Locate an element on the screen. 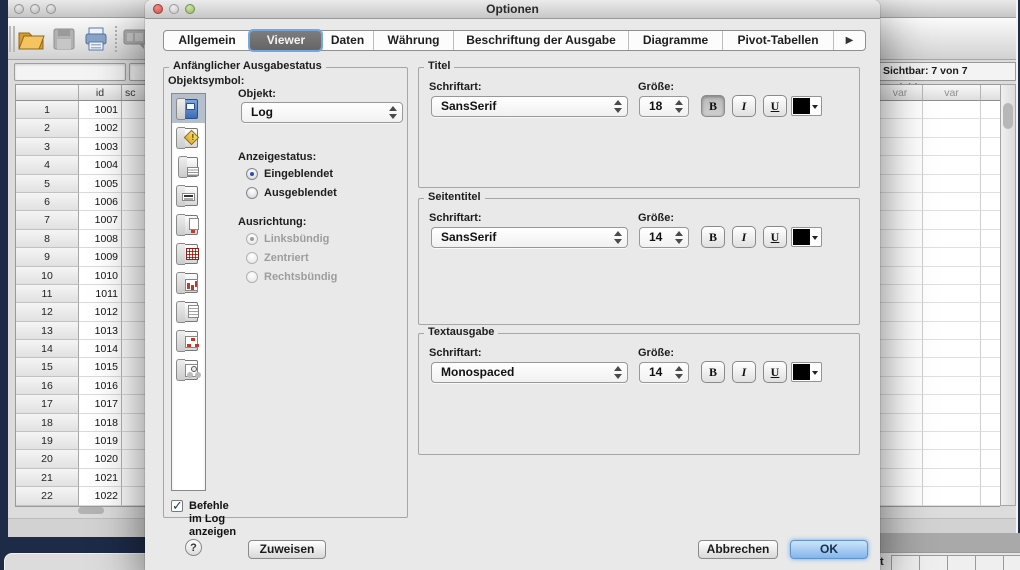  id-cell: 1014 is located at coordinates (100, 349).